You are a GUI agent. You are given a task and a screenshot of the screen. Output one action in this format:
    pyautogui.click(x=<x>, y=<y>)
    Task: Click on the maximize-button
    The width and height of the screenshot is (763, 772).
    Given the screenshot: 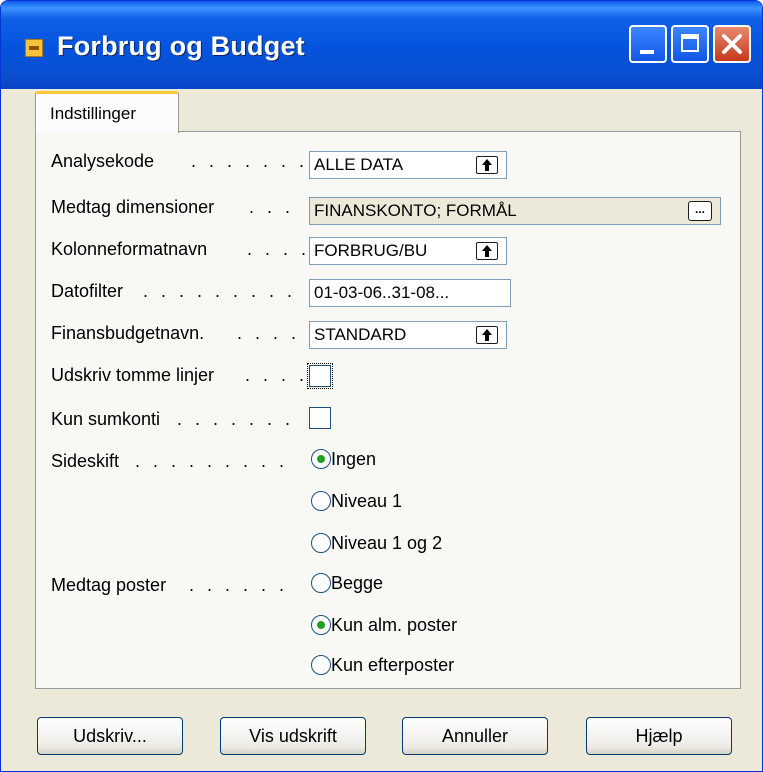 What is the action you would take?
    pyautogui.click(x=690, y=44)
    